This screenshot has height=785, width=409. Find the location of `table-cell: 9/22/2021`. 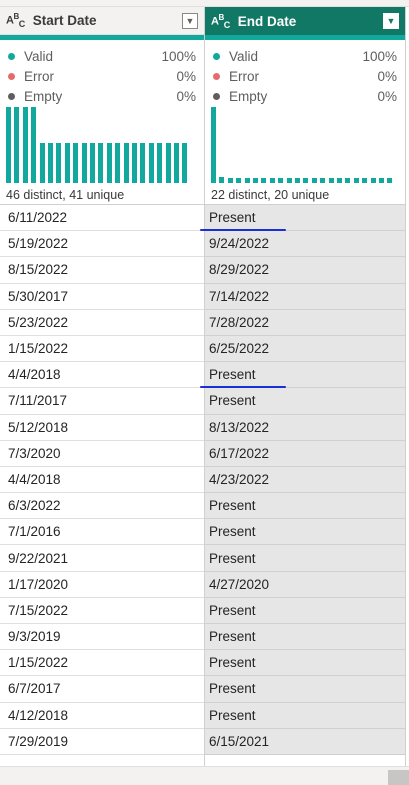

table-cell: 9/22/2021 is located at coordinates (102, 558).